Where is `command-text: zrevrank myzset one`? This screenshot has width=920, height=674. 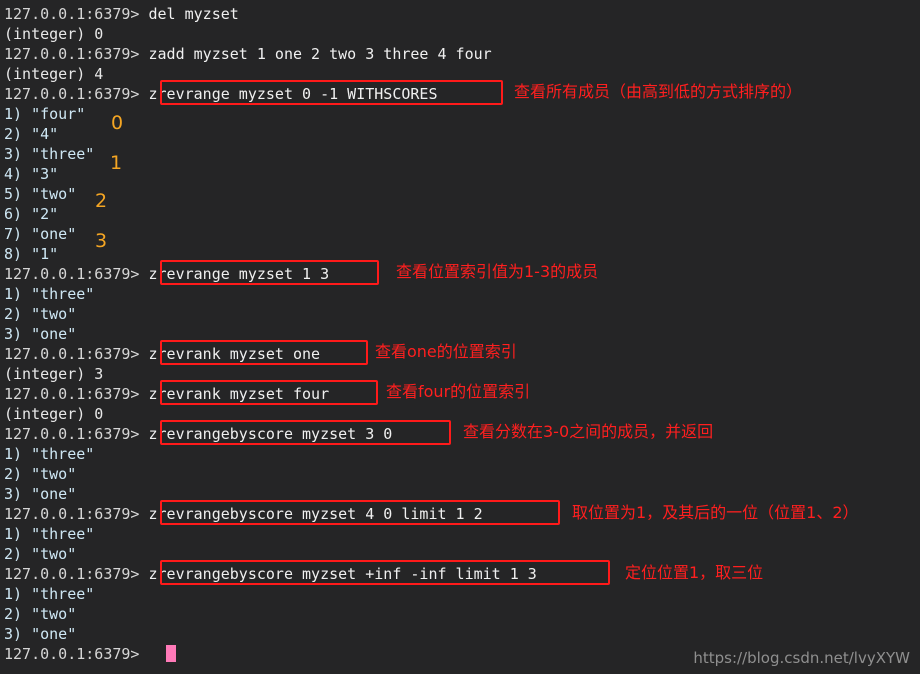
command-text: zrevrank myzset one is located at coordinates (234, 354).